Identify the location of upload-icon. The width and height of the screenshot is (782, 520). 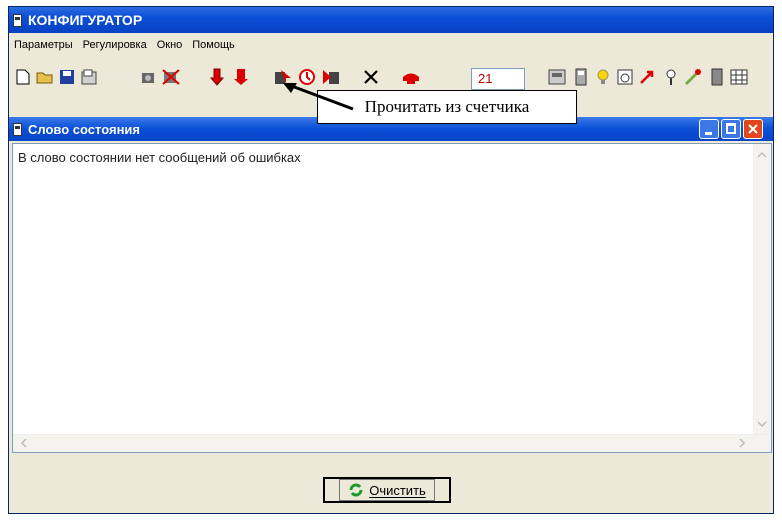
(241, 77).